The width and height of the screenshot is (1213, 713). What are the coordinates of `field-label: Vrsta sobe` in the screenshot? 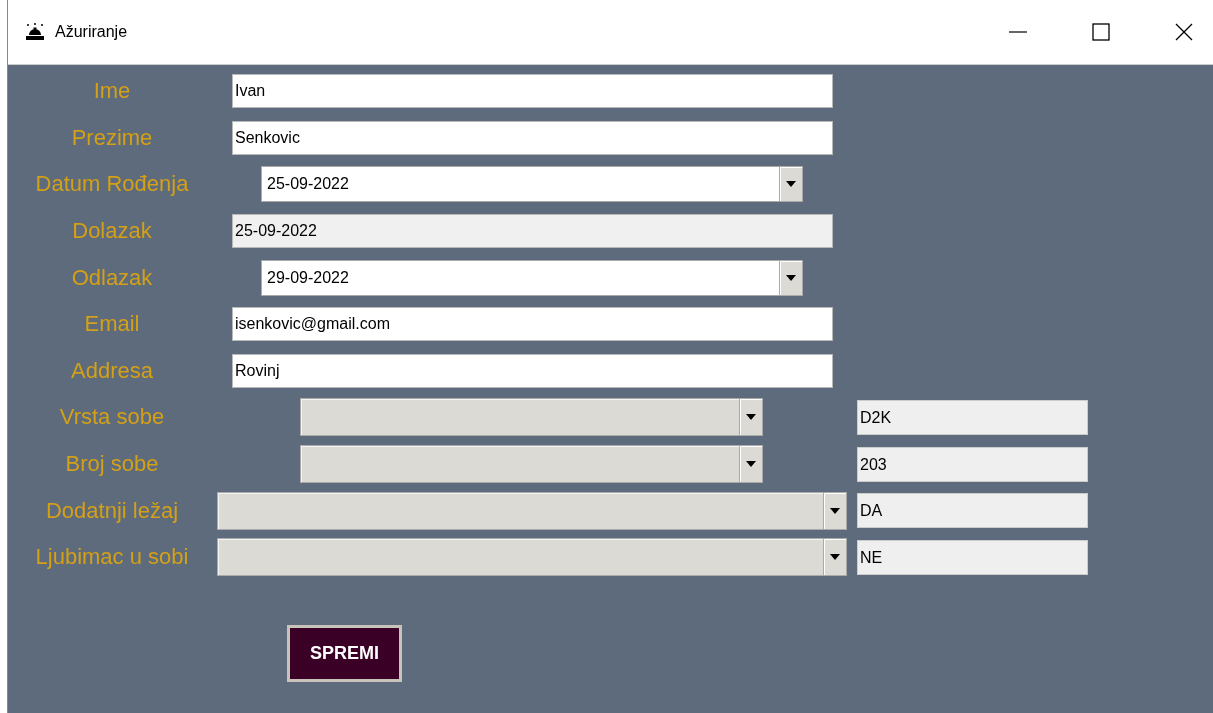 It's located at (112, 417).